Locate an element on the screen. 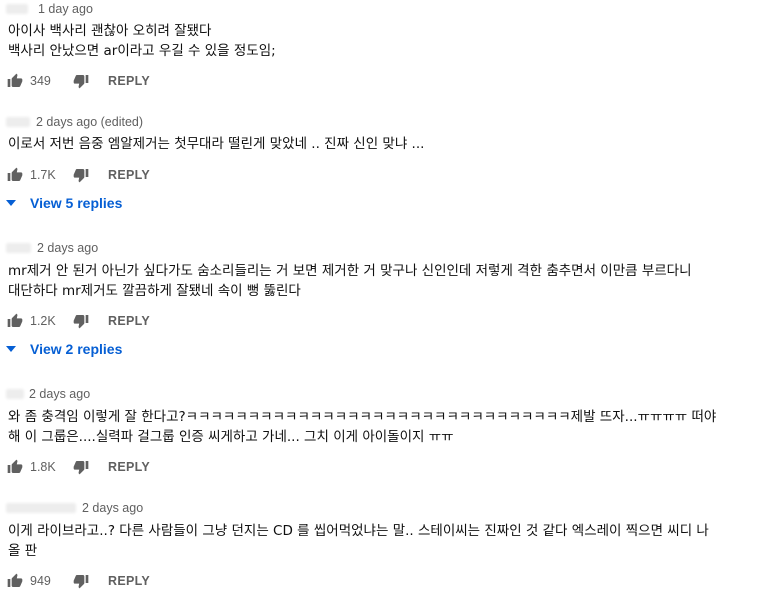 This screenshot has width=773, height=594. comment-text-line: 올 판 is located at coordinates (23, 551).